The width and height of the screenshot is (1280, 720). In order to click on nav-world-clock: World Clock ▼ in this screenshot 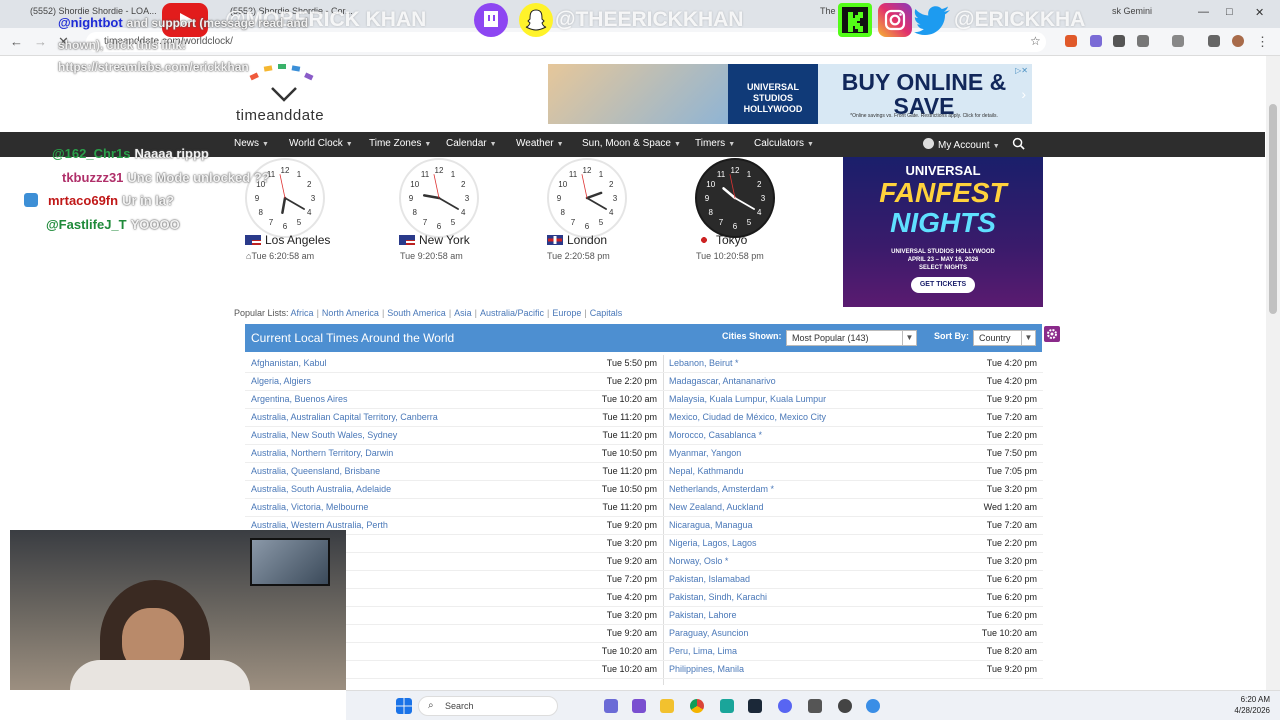, I will do `click(321, 143)`.